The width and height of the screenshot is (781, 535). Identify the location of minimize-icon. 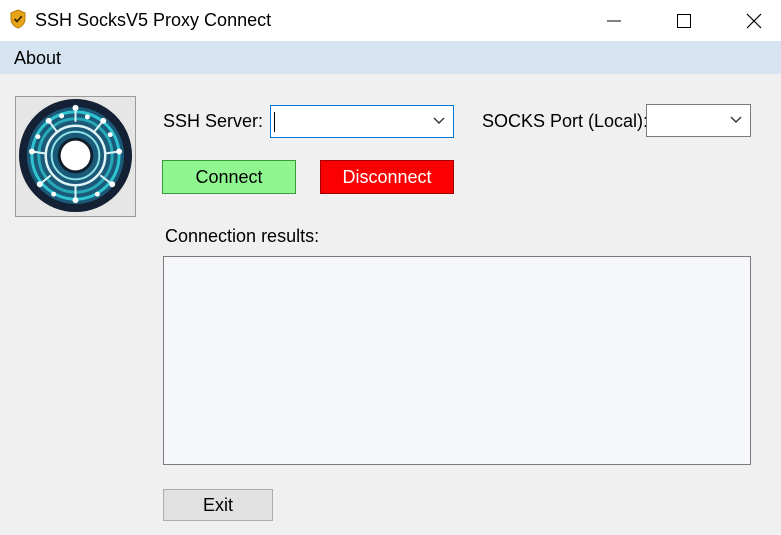
(614, 20).